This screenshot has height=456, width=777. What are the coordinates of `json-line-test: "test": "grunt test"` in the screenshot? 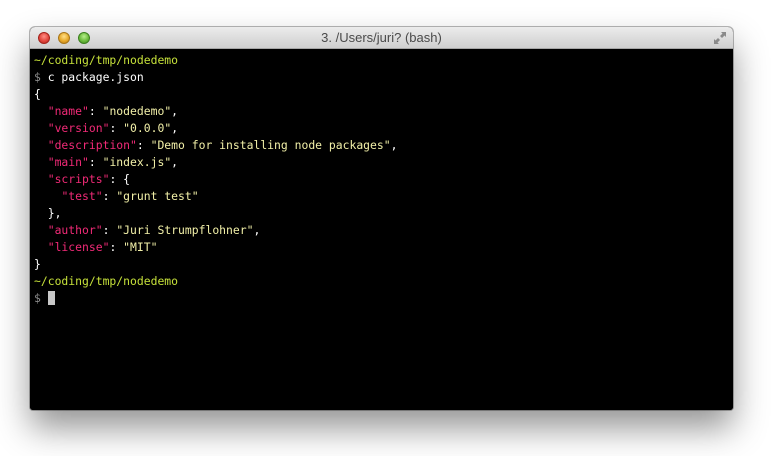 It's located at (383, 196).